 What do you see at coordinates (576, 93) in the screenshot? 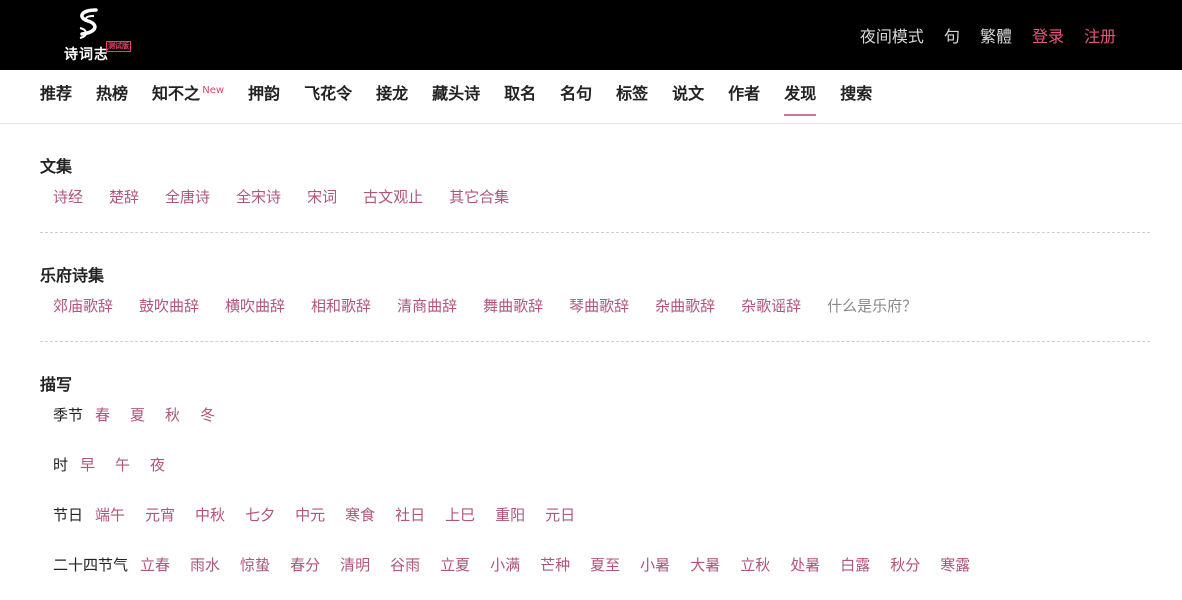
I see `nav-item-label: 名句` at bounding box center [576, 93].